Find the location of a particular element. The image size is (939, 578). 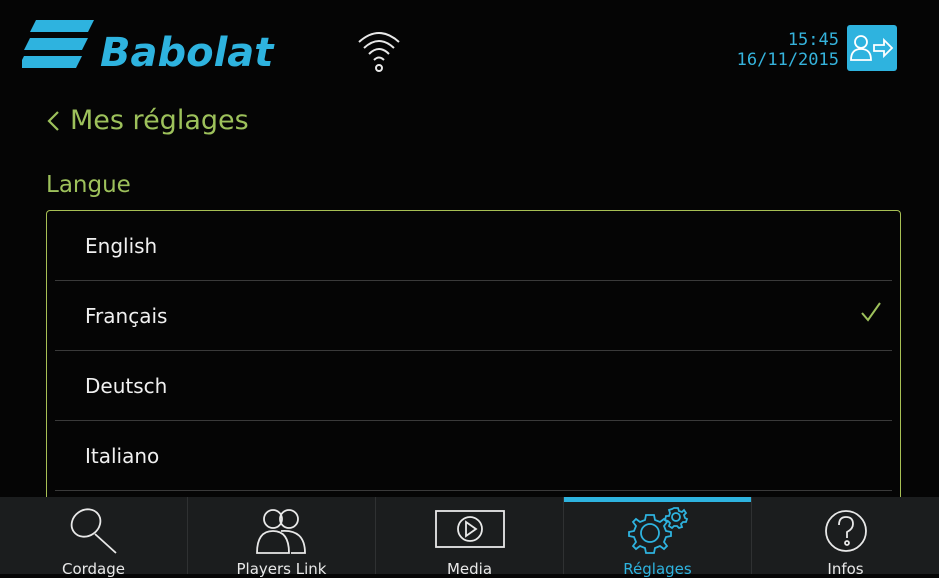

language-option-deutsch: Deutsch is located at coordinates (473, 386).